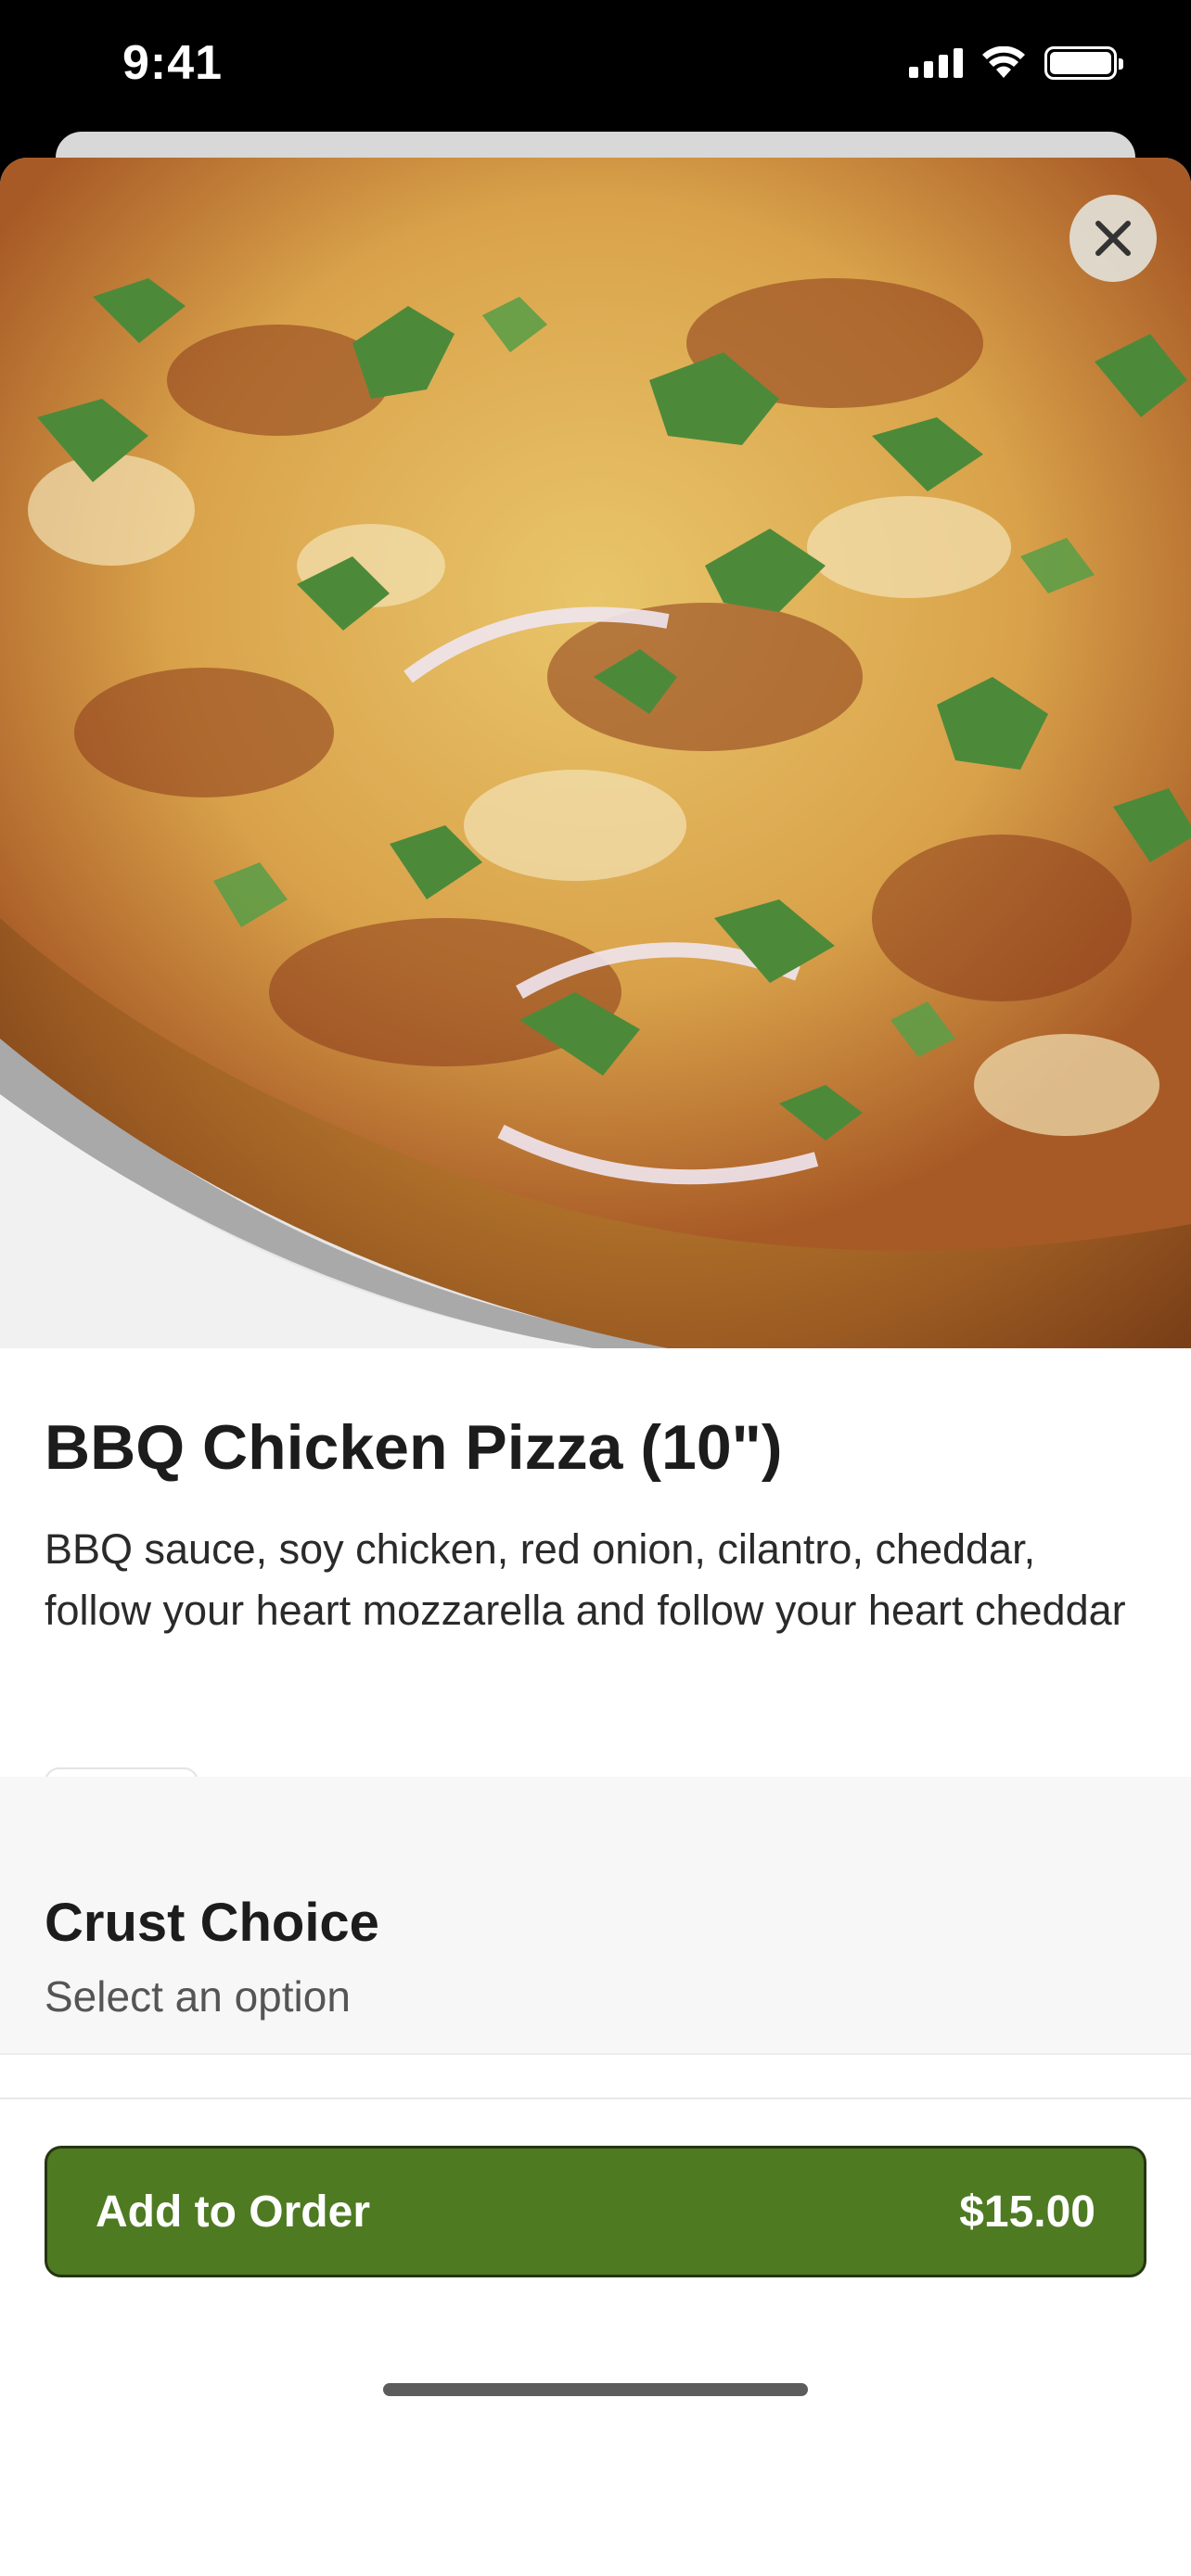 The width and height of the screenshot is (1191, 2576). What do you see at coordinates (595, 2098) in the screenshot?
I see `footer-divider` at bounding box center [595, 2098].